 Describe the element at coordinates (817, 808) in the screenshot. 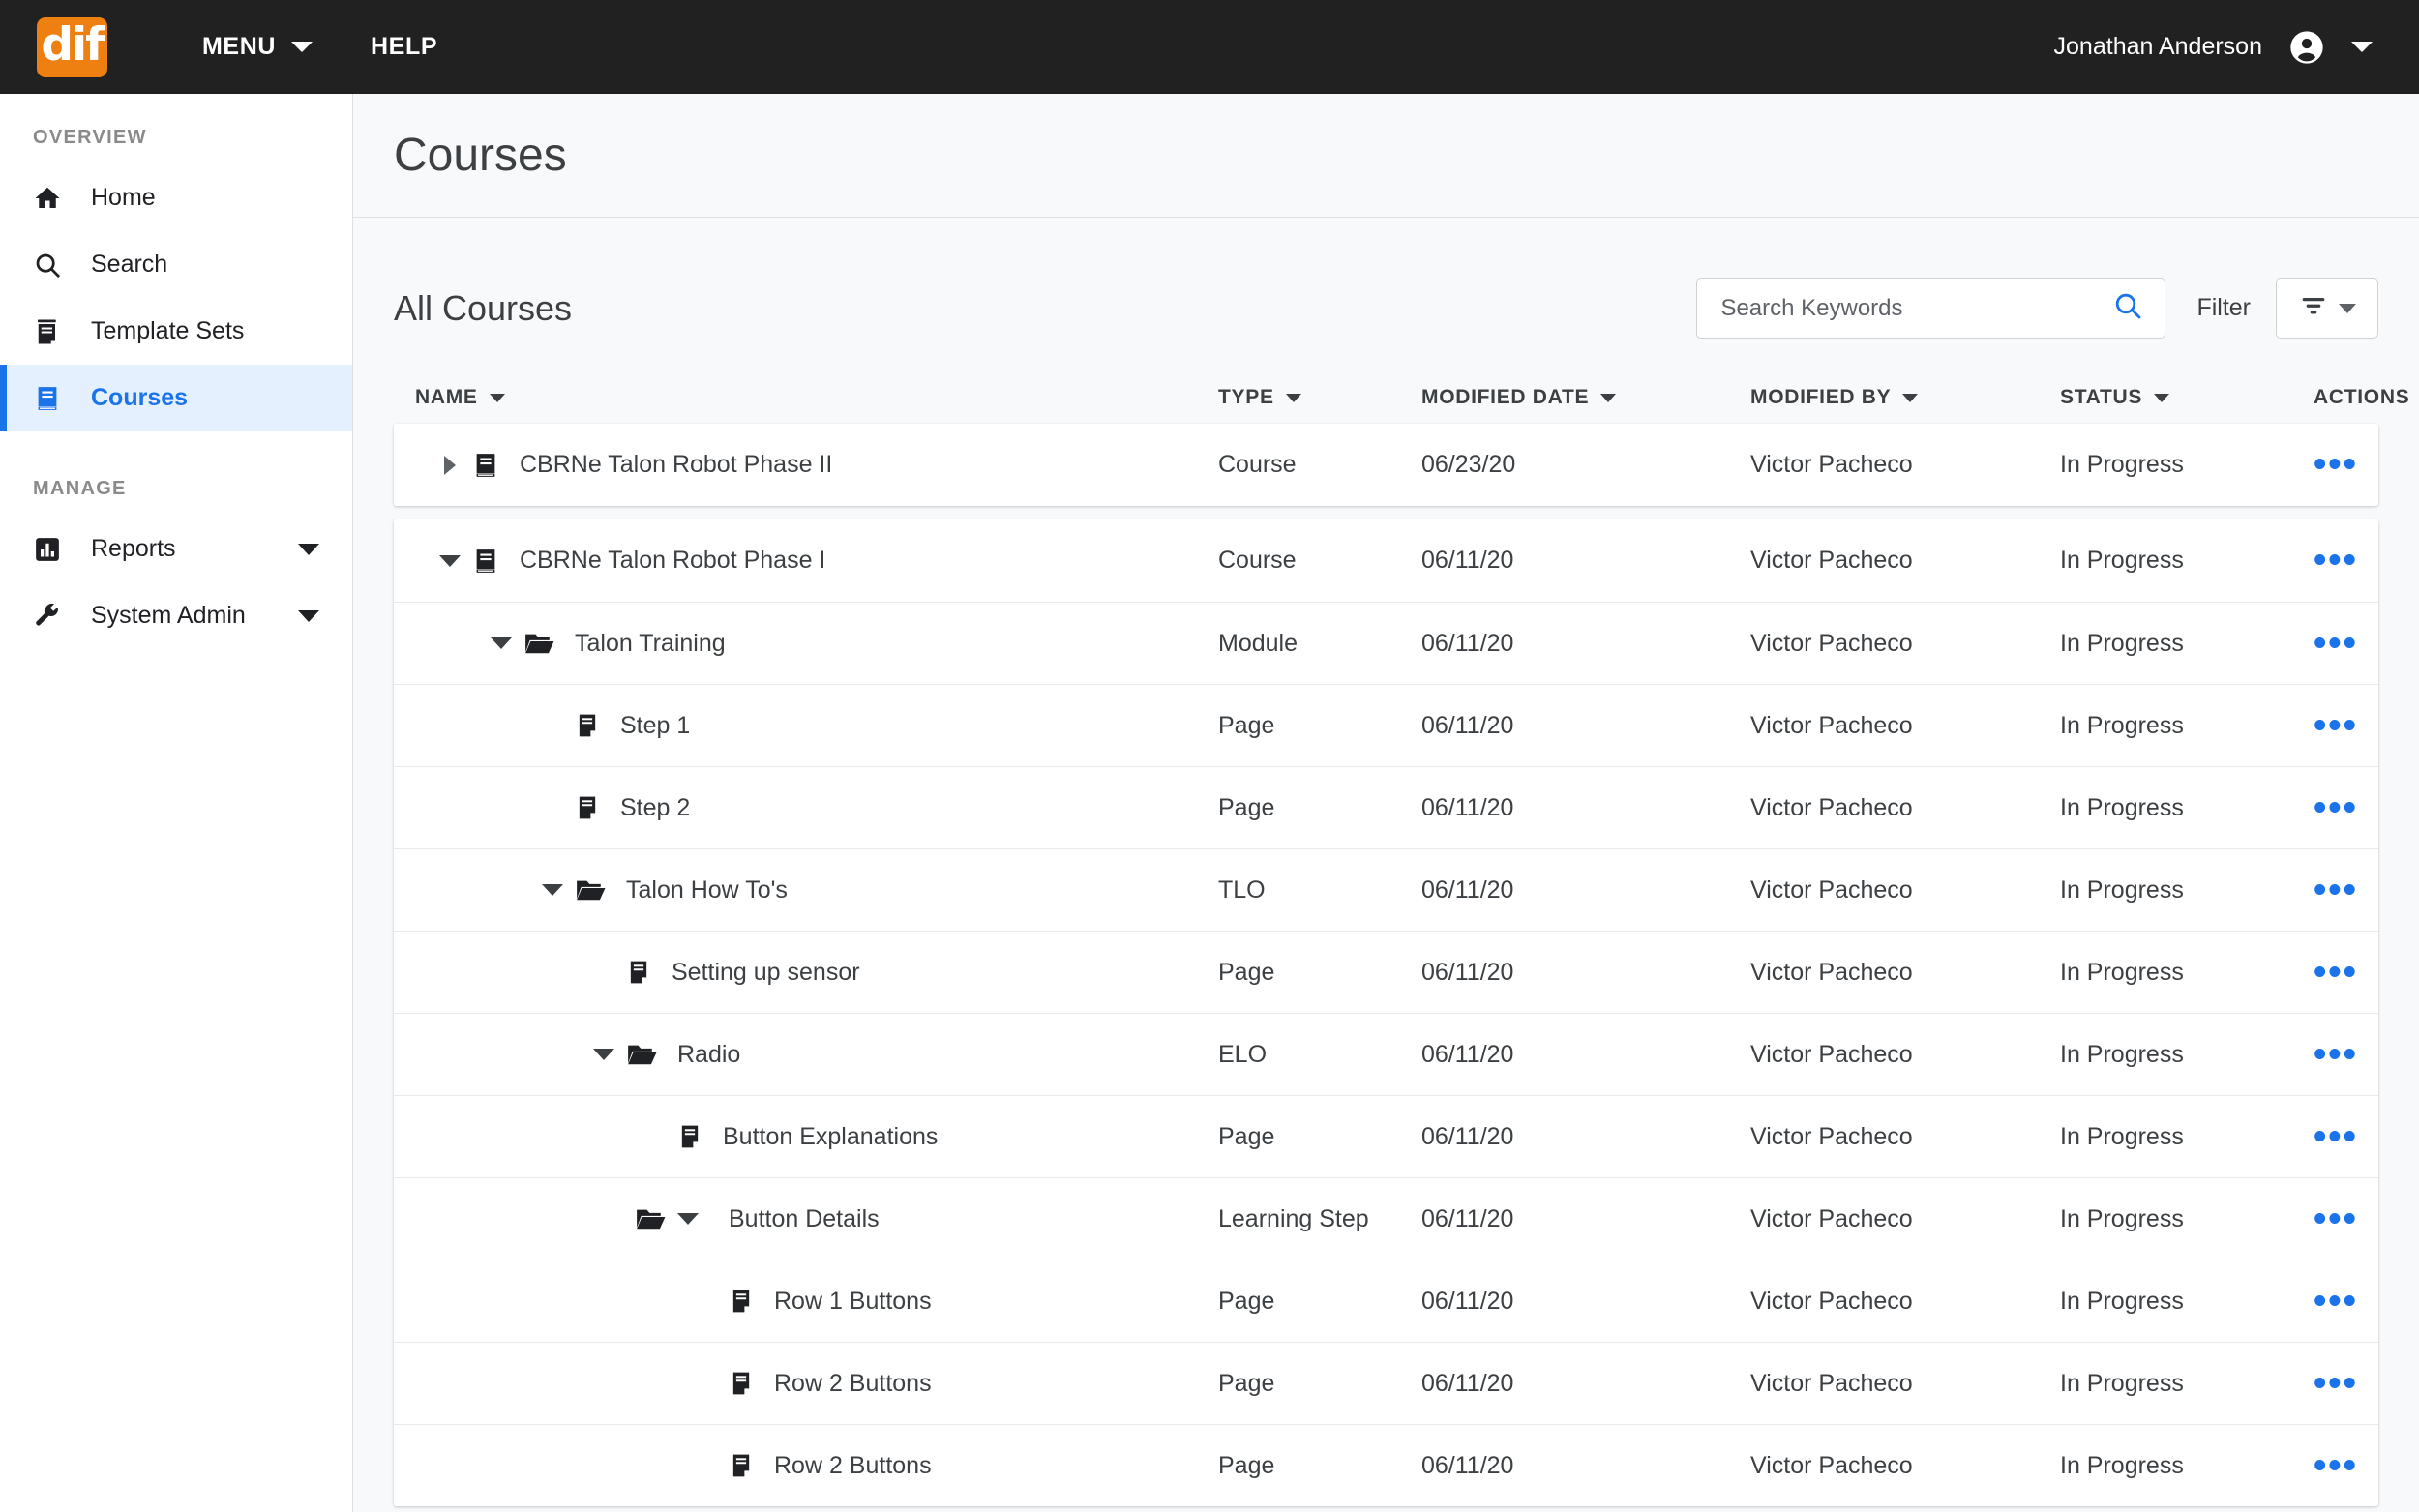

I see `row-name-cell: Step 2` at that location.